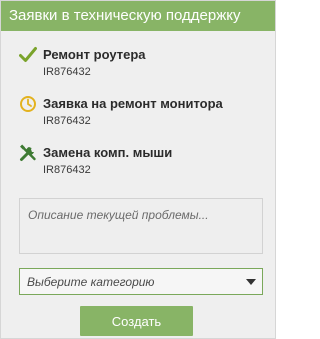  I want to click on chevron-down-icon, so click(251, 282).